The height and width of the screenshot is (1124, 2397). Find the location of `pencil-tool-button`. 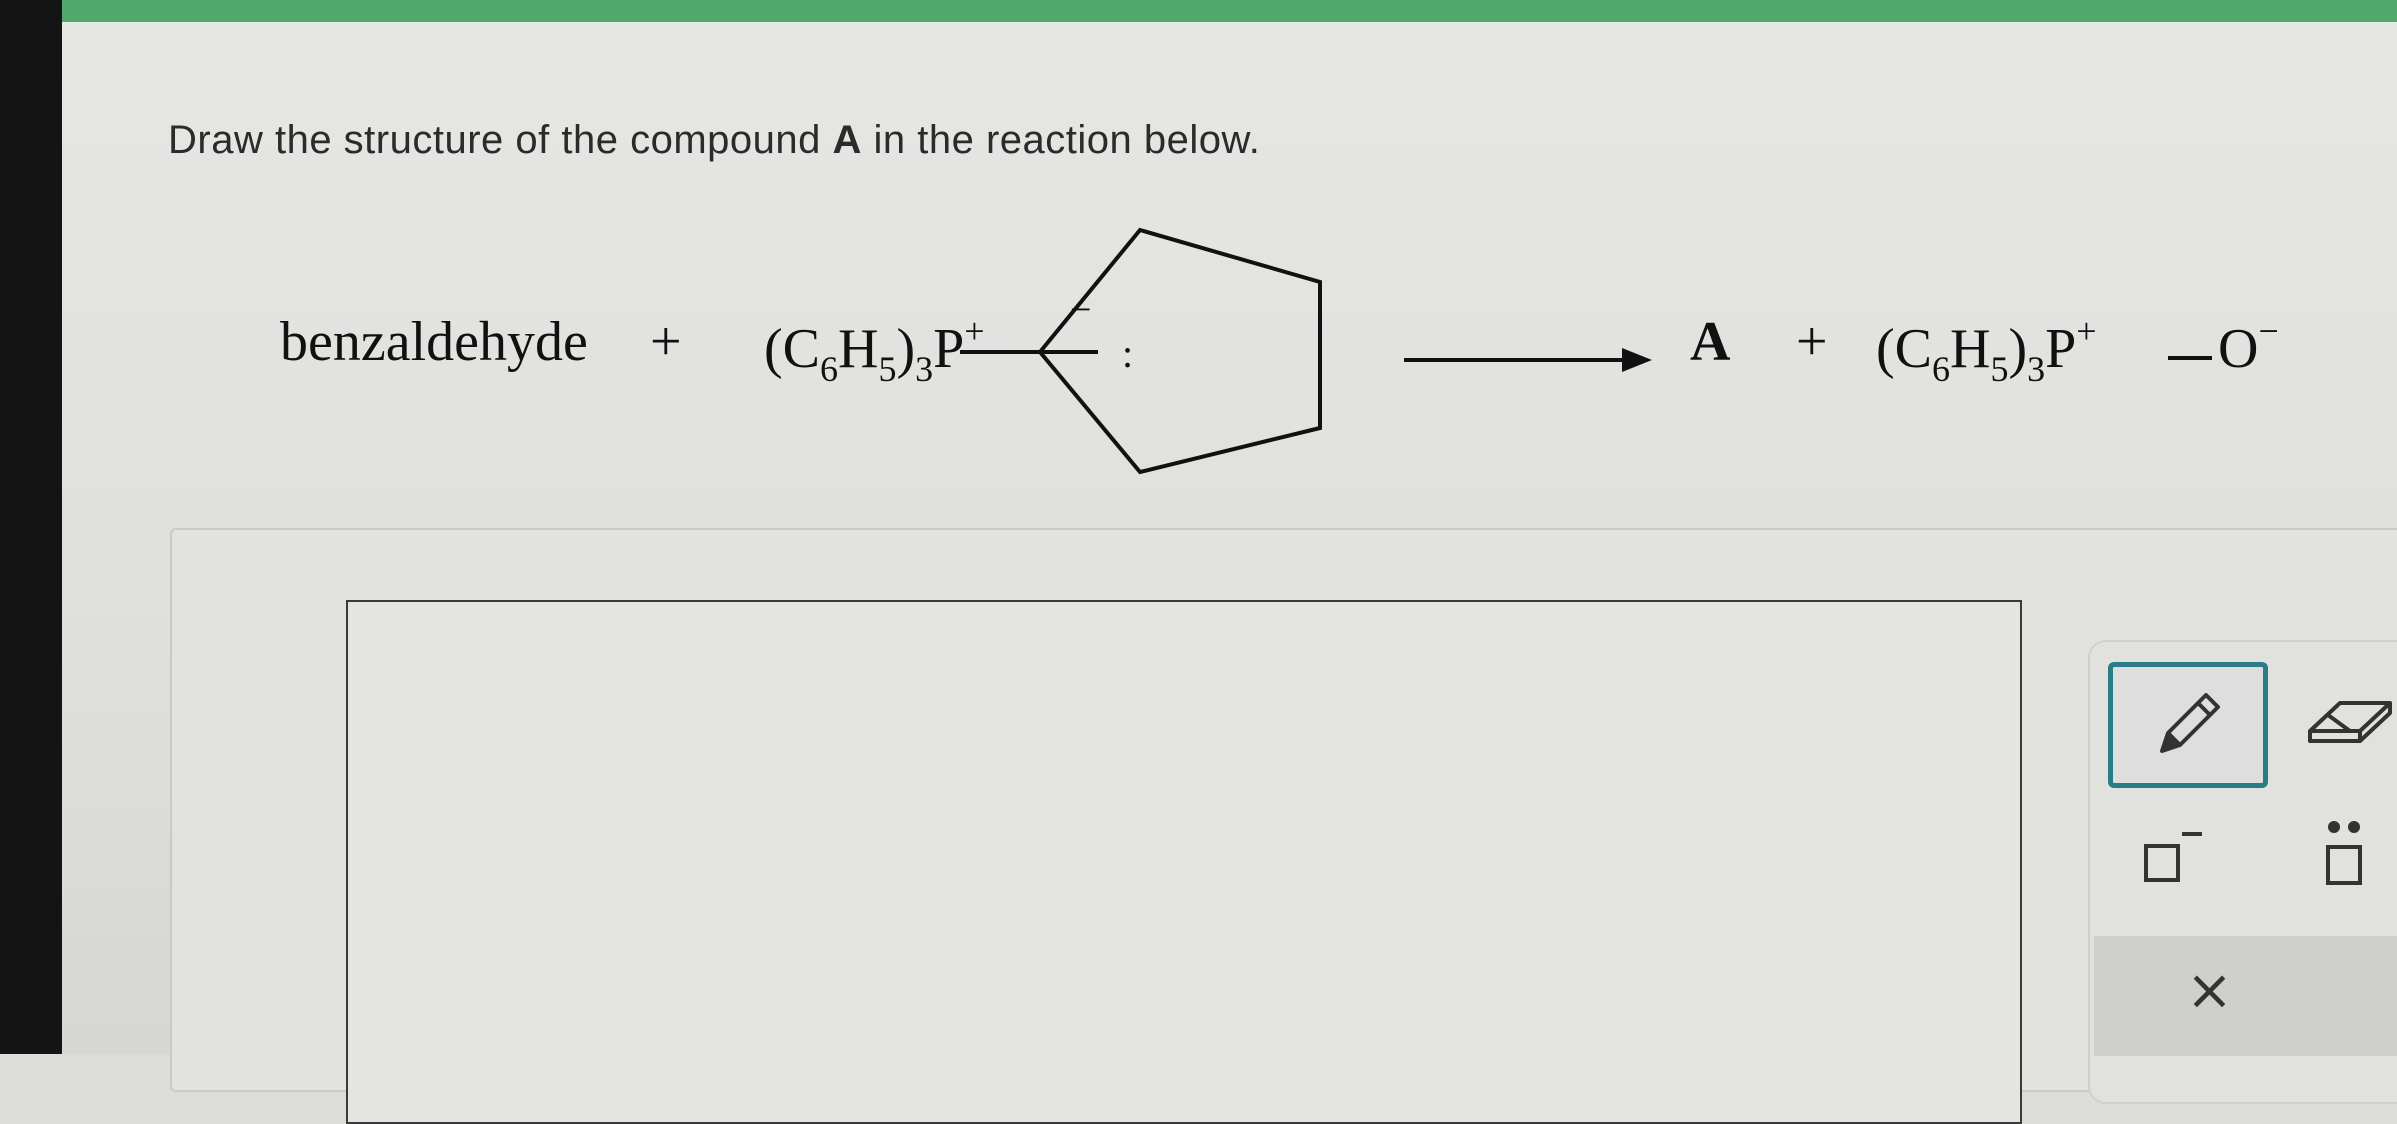

pencil-tool-button is located at coordinates (2188, 725).